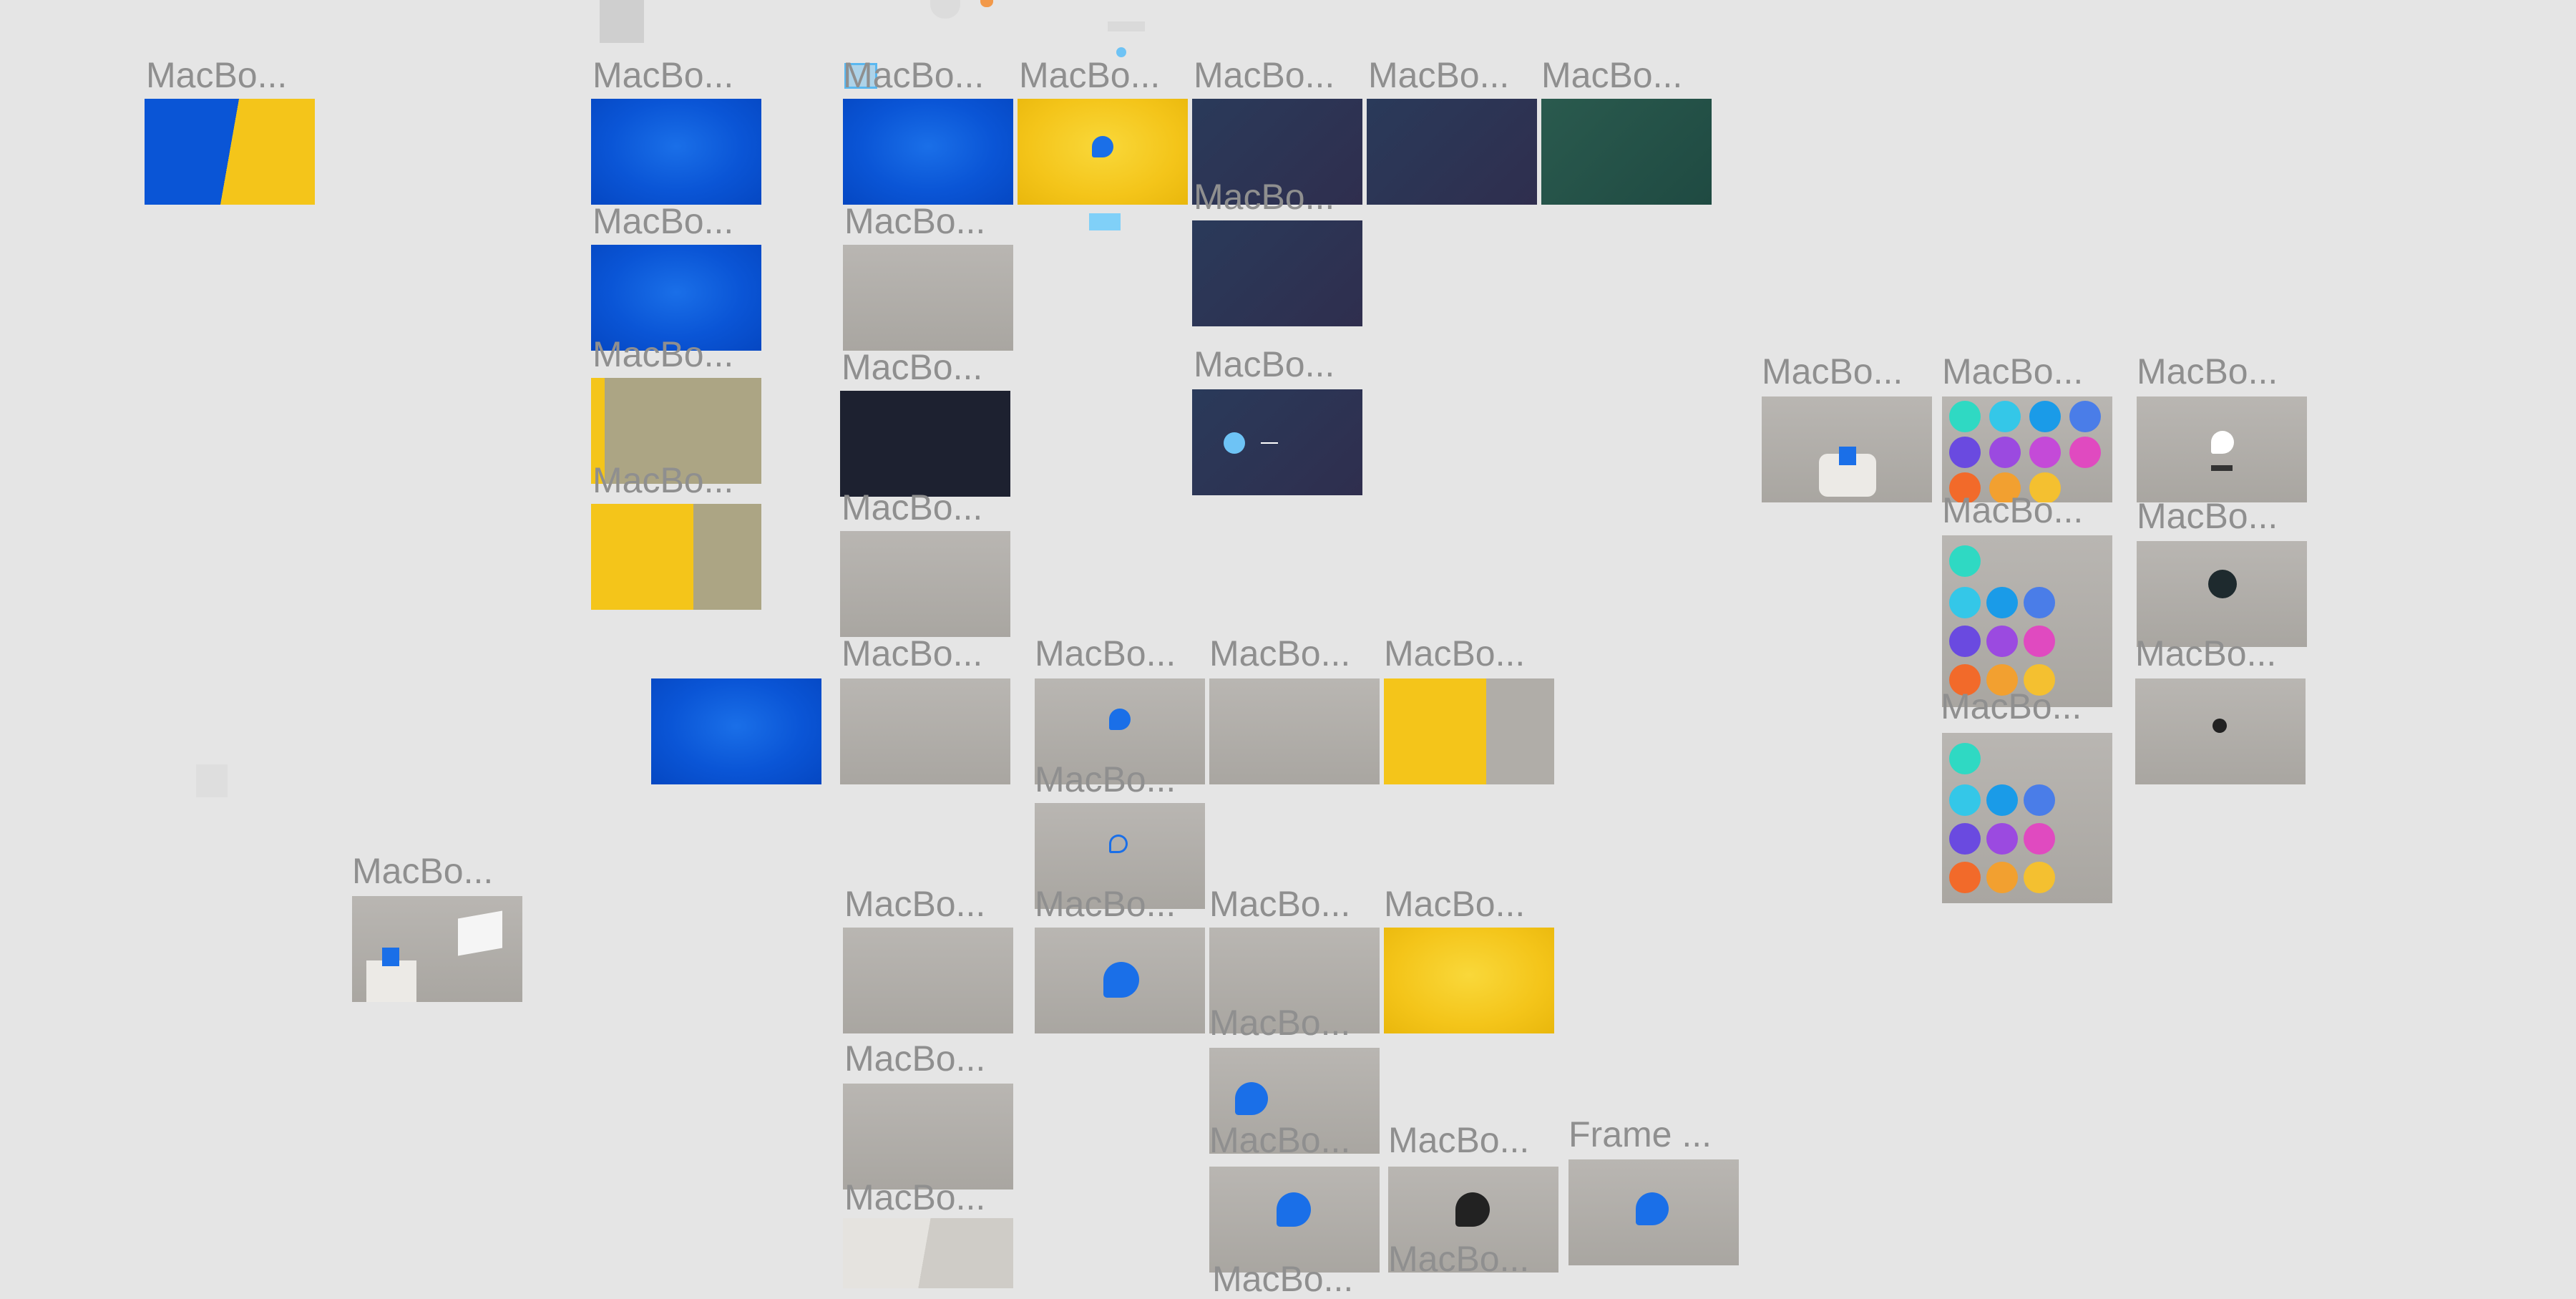 The height and width of the screenshot is (1299, 2576). I want to click on button-shape, so click(2222, 468).